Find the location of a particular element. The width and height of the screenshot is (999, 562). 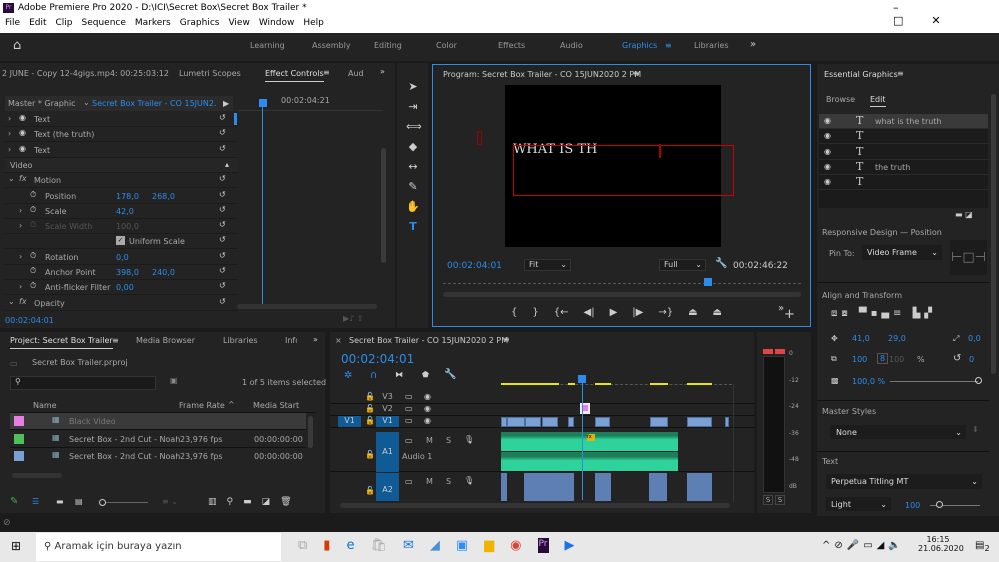

app-icon: ◢ is located at coordinates (435, 545).